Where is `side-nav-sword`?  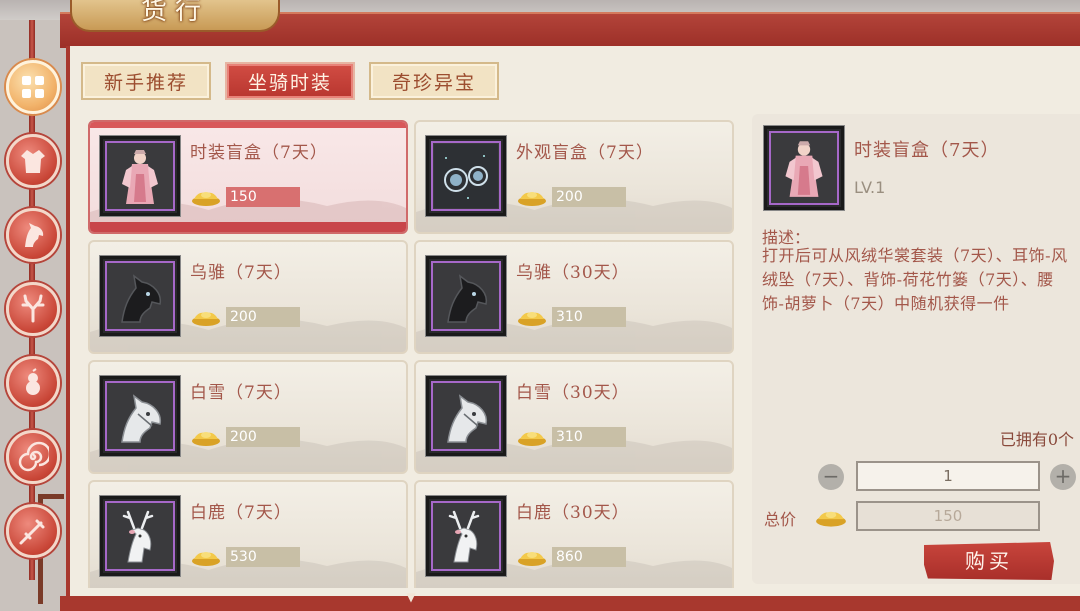
side-nav-sword is located at coordinates (33, 531).